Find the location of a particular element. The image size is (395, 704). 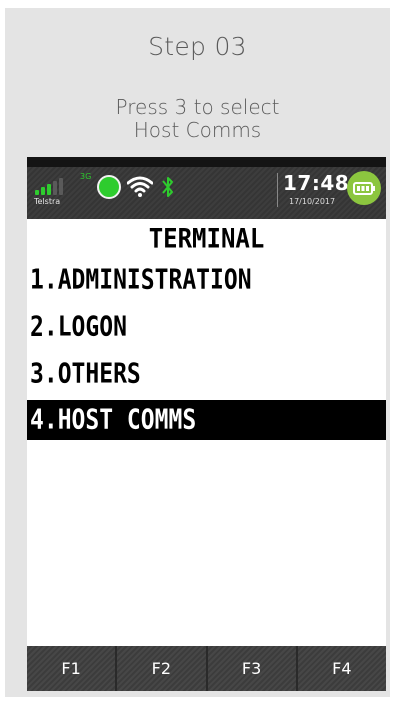

battery-icon is located at coordinates (364, 188).